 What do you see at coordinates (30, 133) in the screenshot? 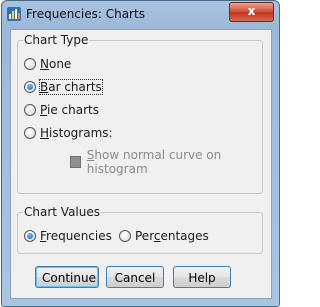
I see `radio-histograms-circle` at bounding box center [30, 133].